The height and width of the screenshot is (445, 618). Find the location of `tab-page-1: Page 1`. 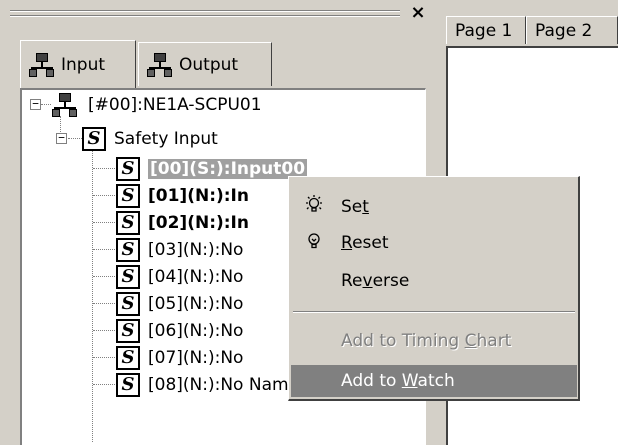

tab-page-1: Page 1 is located at coordinates (486, 30).